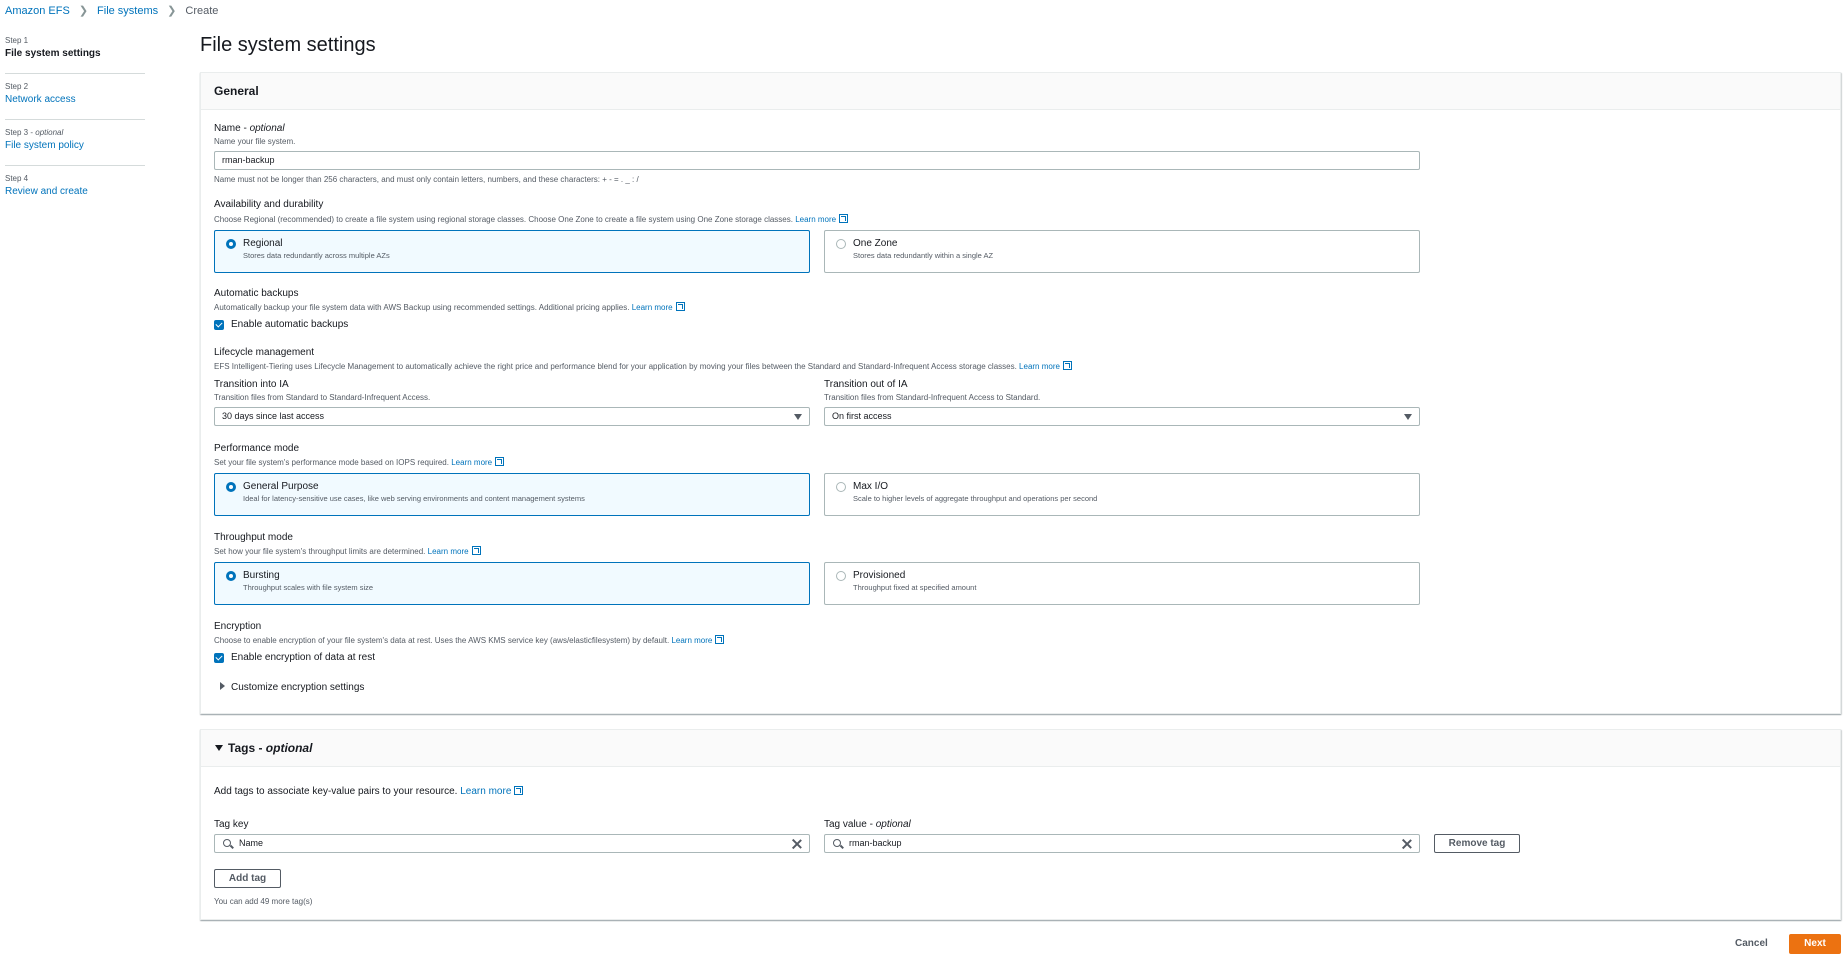 This screenshot has height=958, width=1846. What do you see at coordinates (257, 448) in the screenshot?
I see `performance-label: Performance mode` at bounding box center [257, 448].